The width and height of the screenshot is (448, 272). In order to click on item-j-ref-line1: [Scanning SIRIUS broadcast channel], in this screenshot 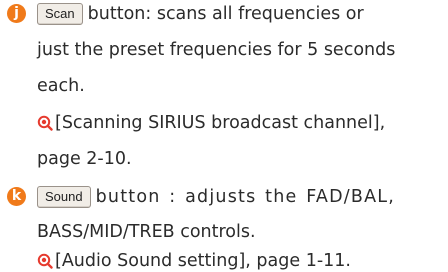, I will do `click(211, 123)`.